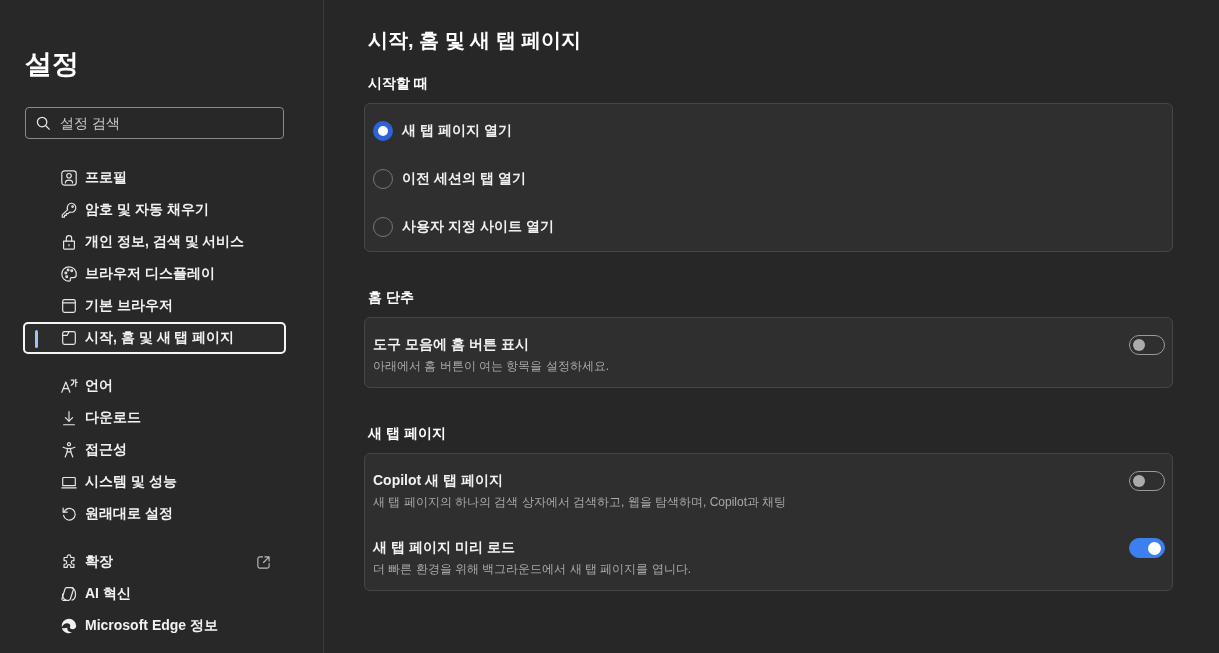 This screenshot has height=653, width=1219. I want to click on setting-description: 더 빠른 환경을 위해 백그라운드에서 새 탭 페이지를 엽니다., so click(532, 569).